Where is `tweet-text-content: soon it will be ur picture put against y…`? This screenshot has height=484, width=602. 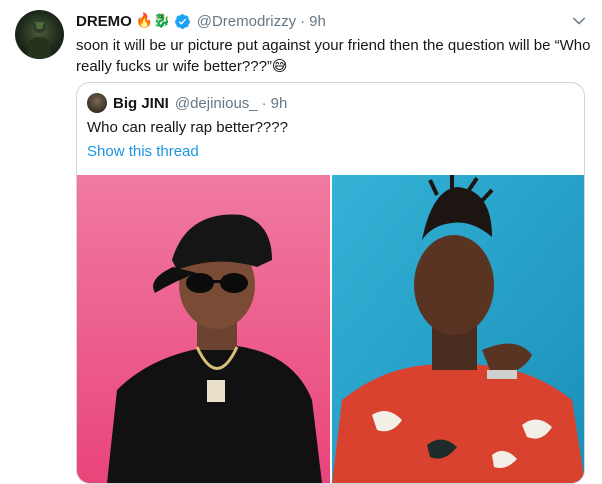
tweet-text-content: soon it will be ur picture put against y… is located at coordinates (333, 56).